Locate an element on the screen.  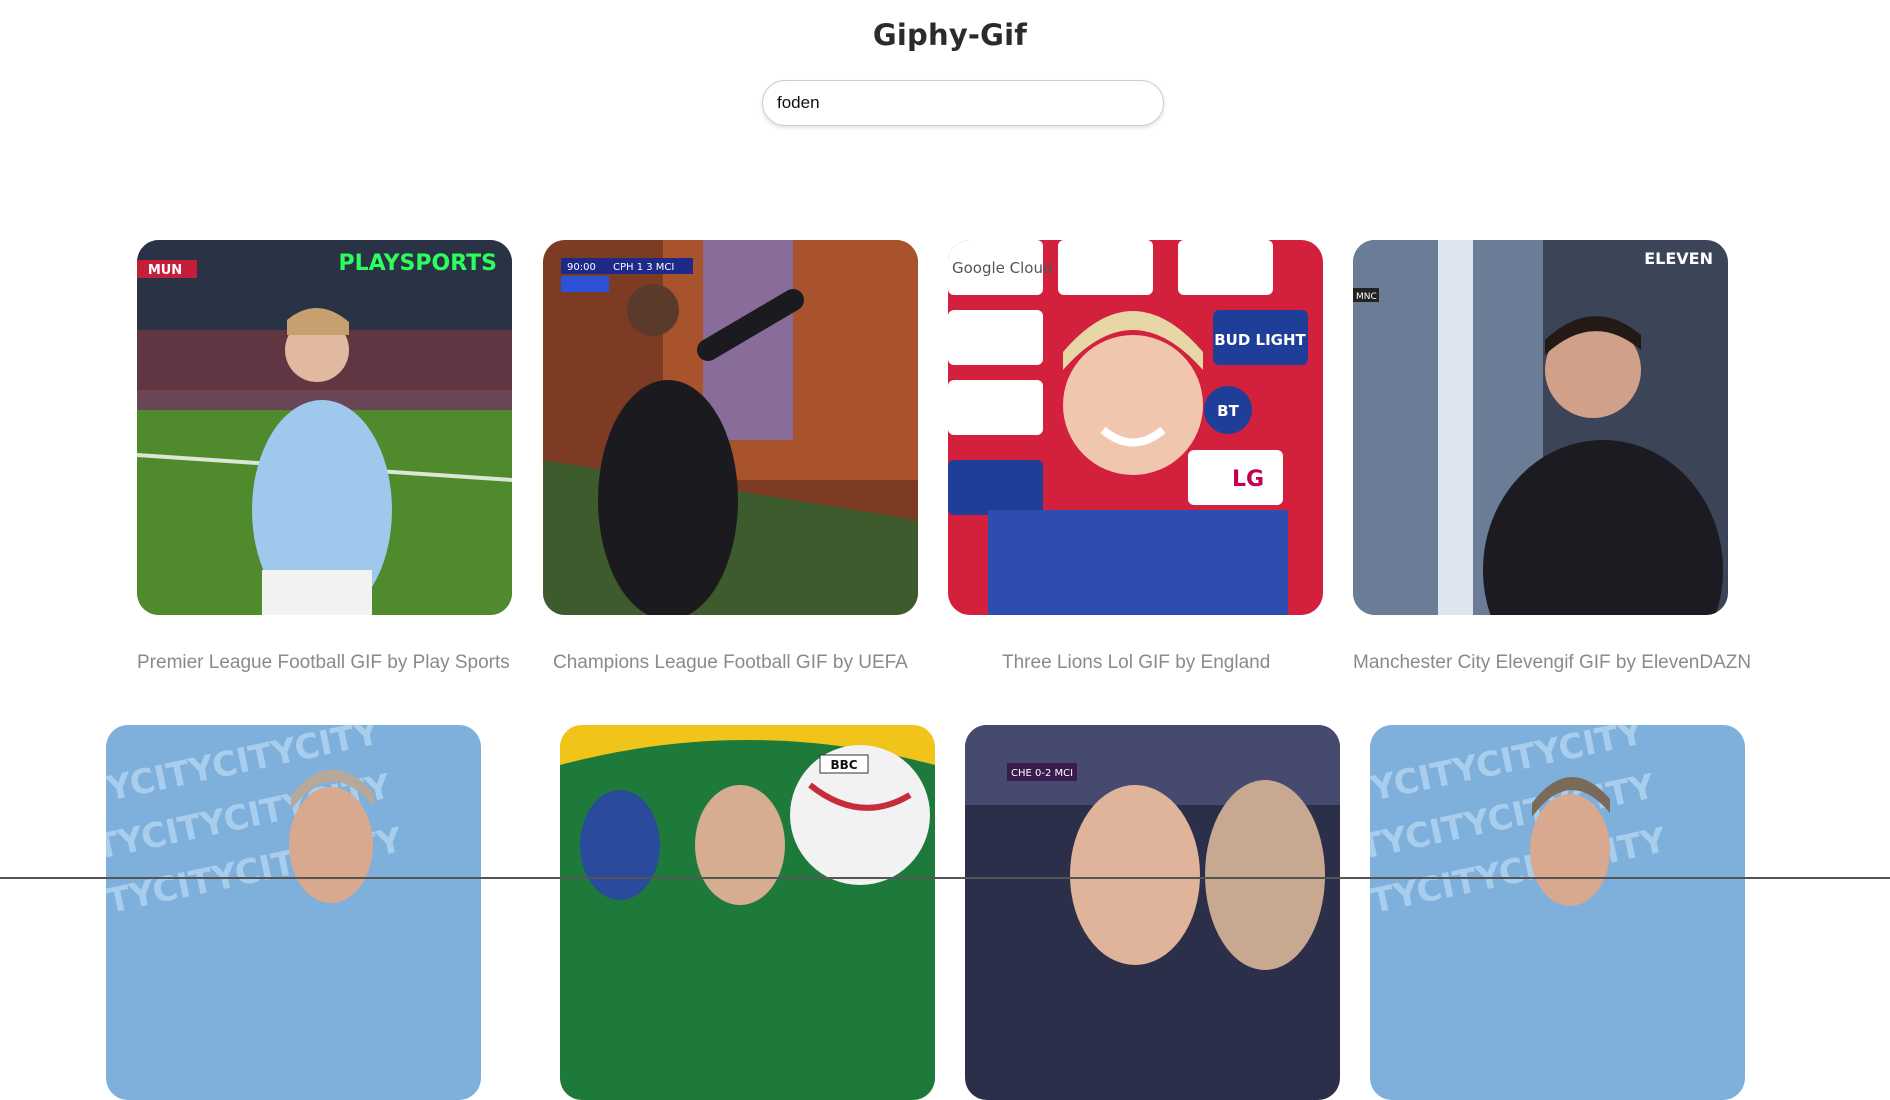
sponsor-budlight: BUD LIGHT is located at coordinates (1260, 340).